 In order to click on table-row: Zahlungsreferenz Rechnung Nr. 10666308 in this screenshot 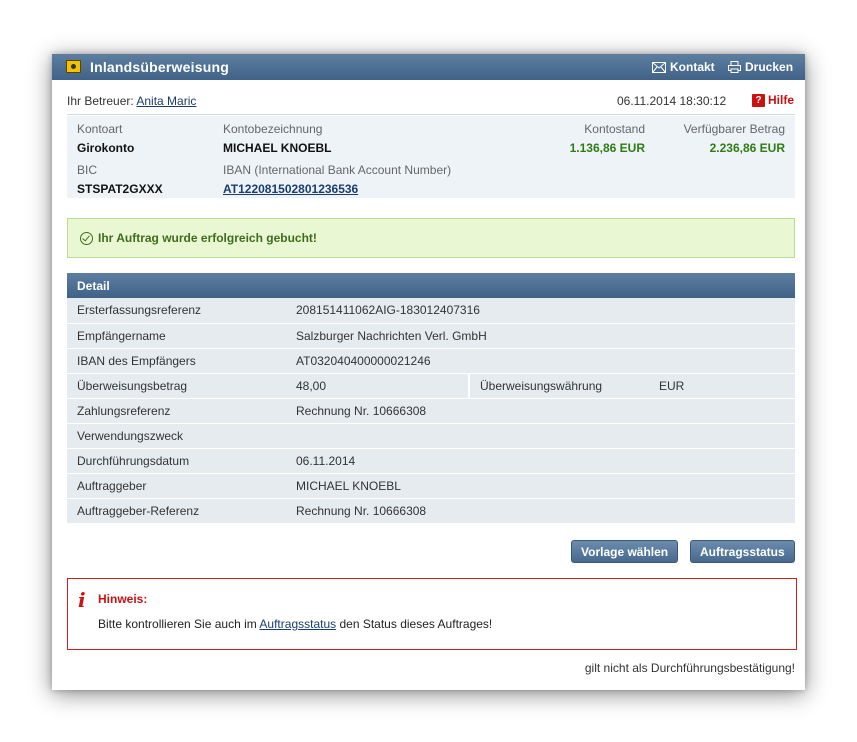, I will do `click(431, 411)`.